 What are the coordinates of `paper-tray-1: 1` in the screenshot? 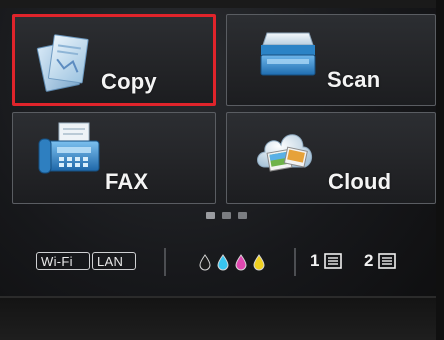 It's located at (331, 261).